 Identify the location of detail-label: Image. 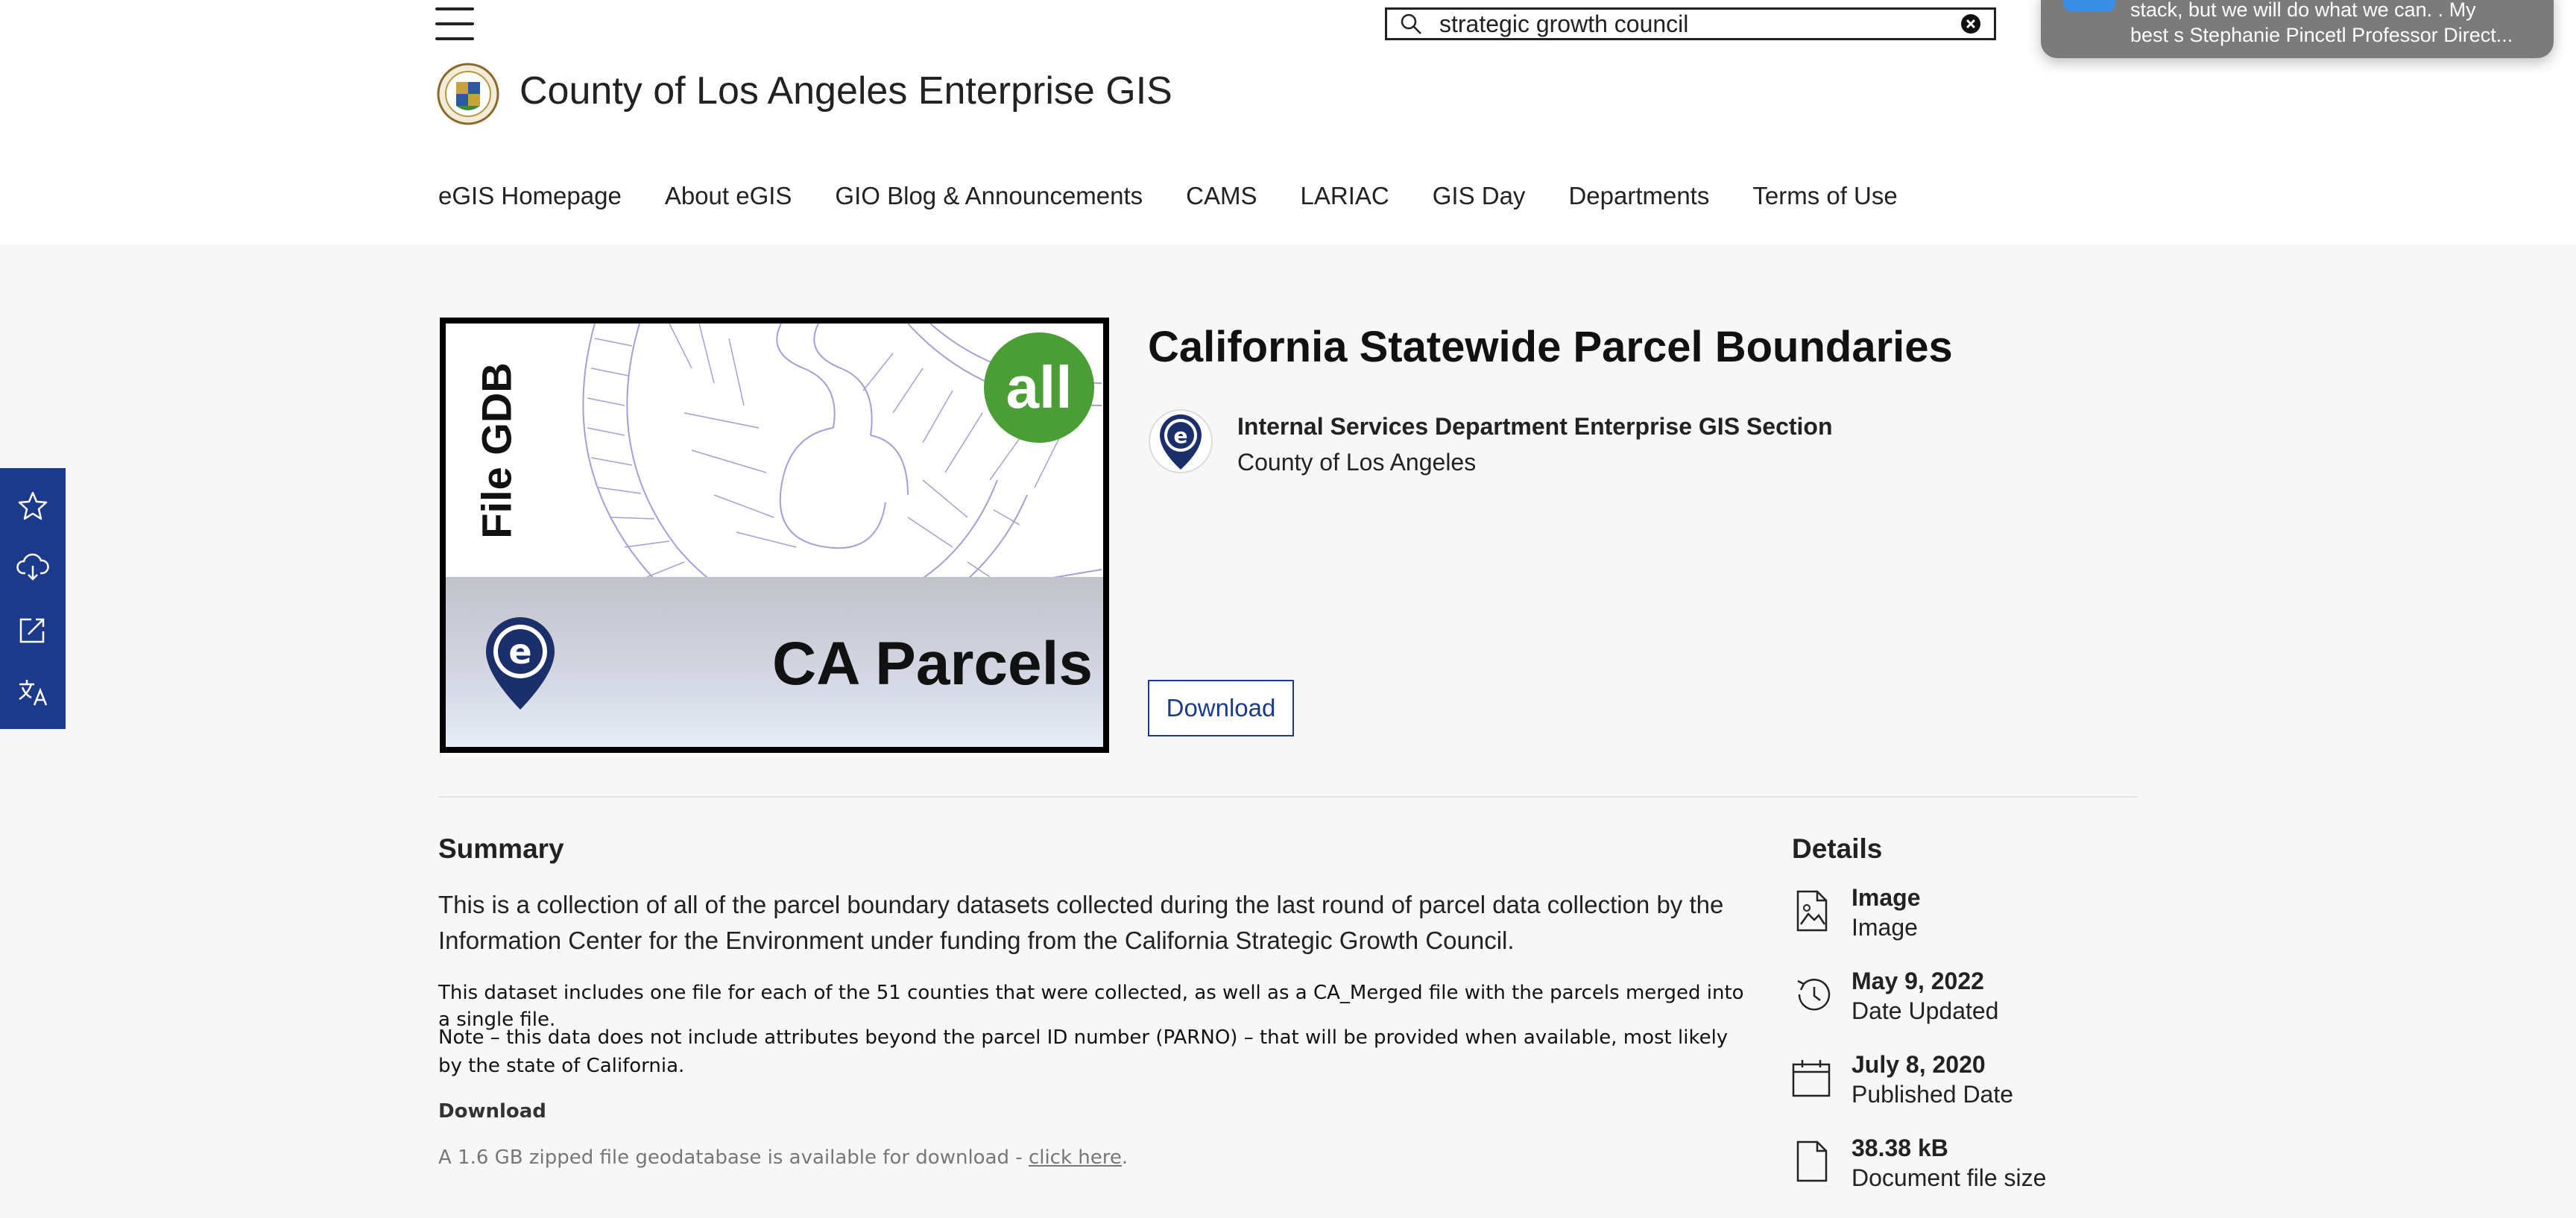
(1885, 928).